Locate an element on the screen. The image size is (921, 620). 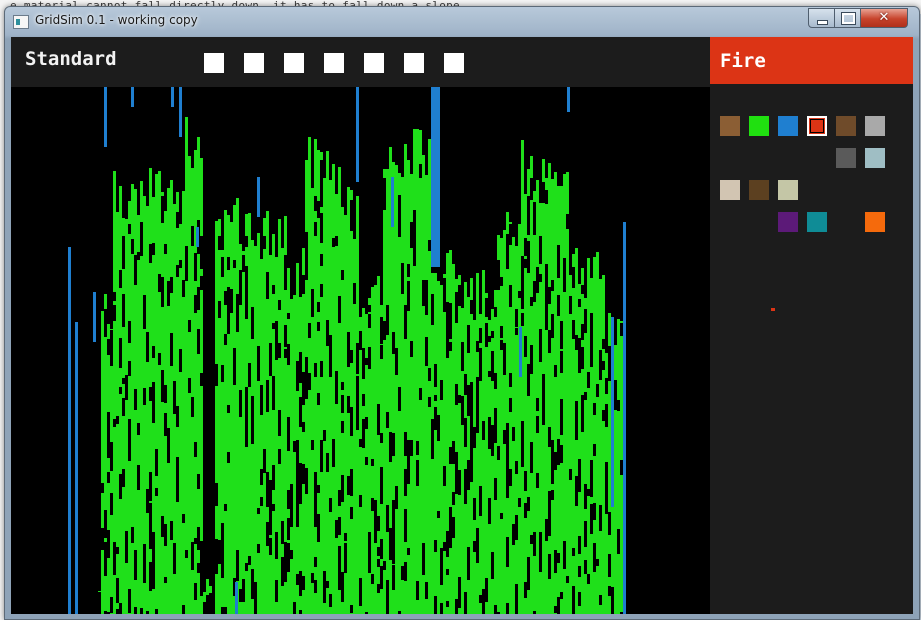
title-bar: GridSim 0.1 - working copy ✕ is located at coordinates (462, 21).